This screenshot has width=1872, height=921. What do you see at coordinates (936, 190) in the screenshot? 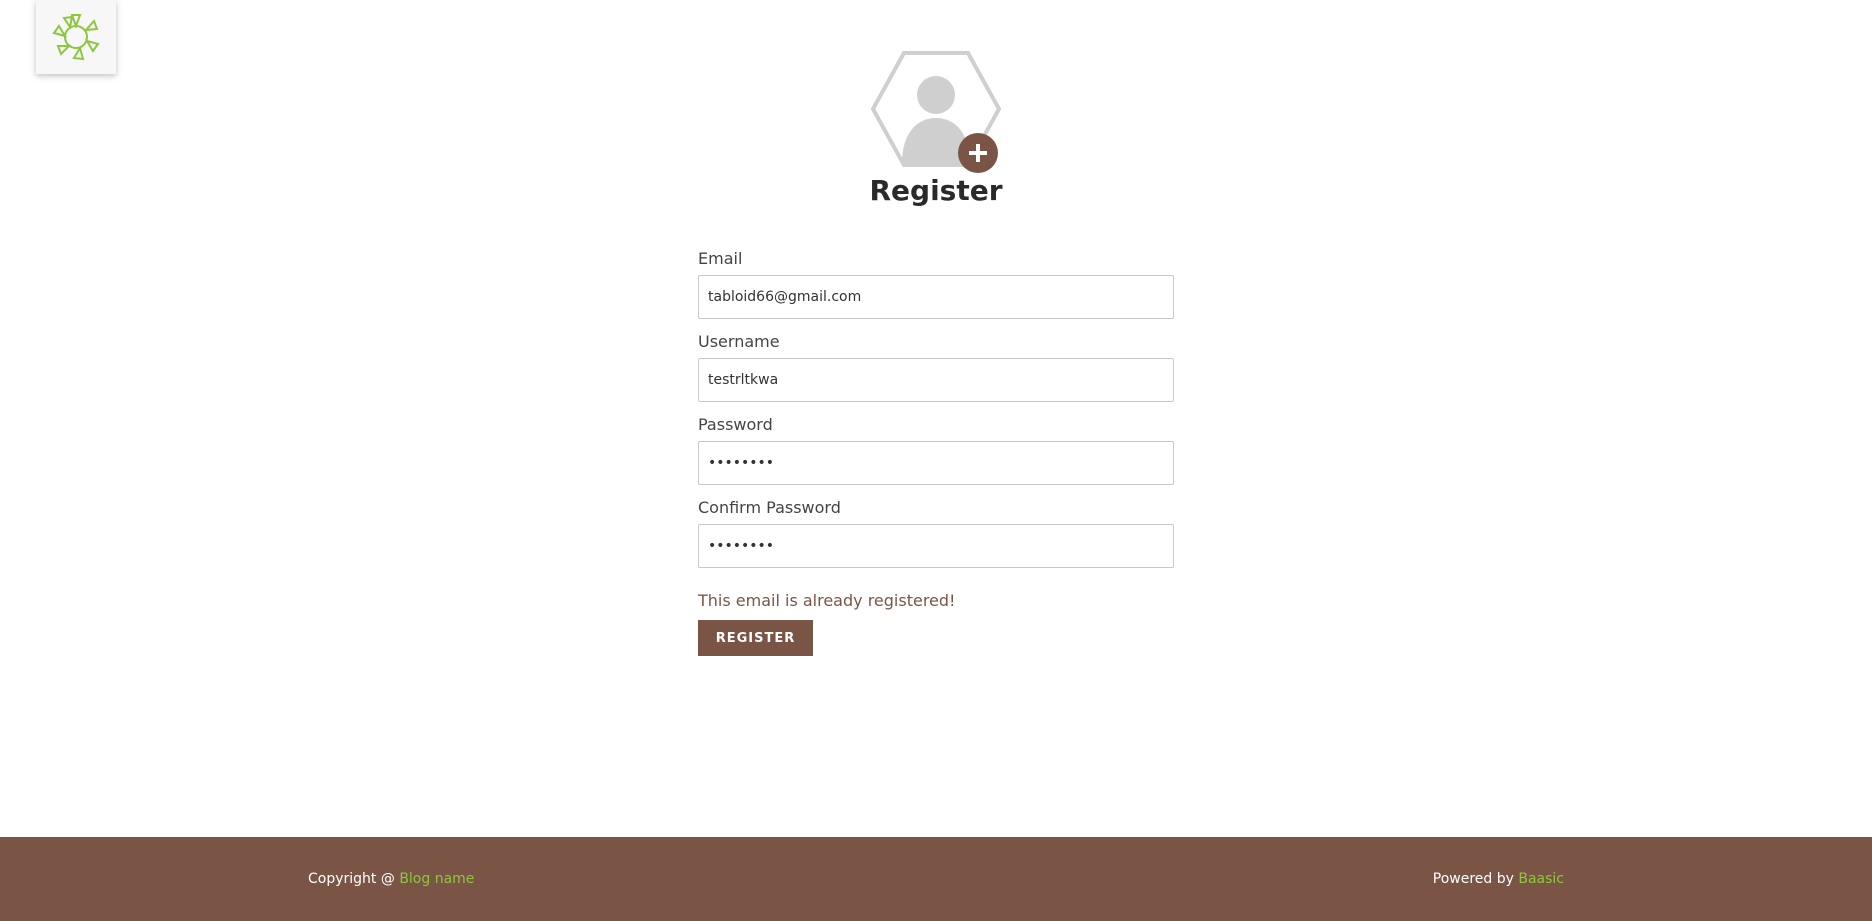
I see `page-title: Register` at bounding box center [936, 190].